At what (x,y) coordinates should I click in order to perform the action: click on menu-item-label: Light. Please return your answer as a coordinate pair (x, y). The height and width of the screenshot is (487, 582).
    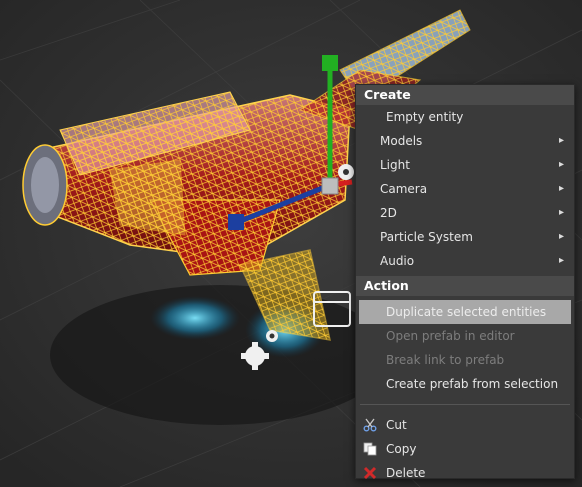
    Looking at the image, I should click on (395, 165).